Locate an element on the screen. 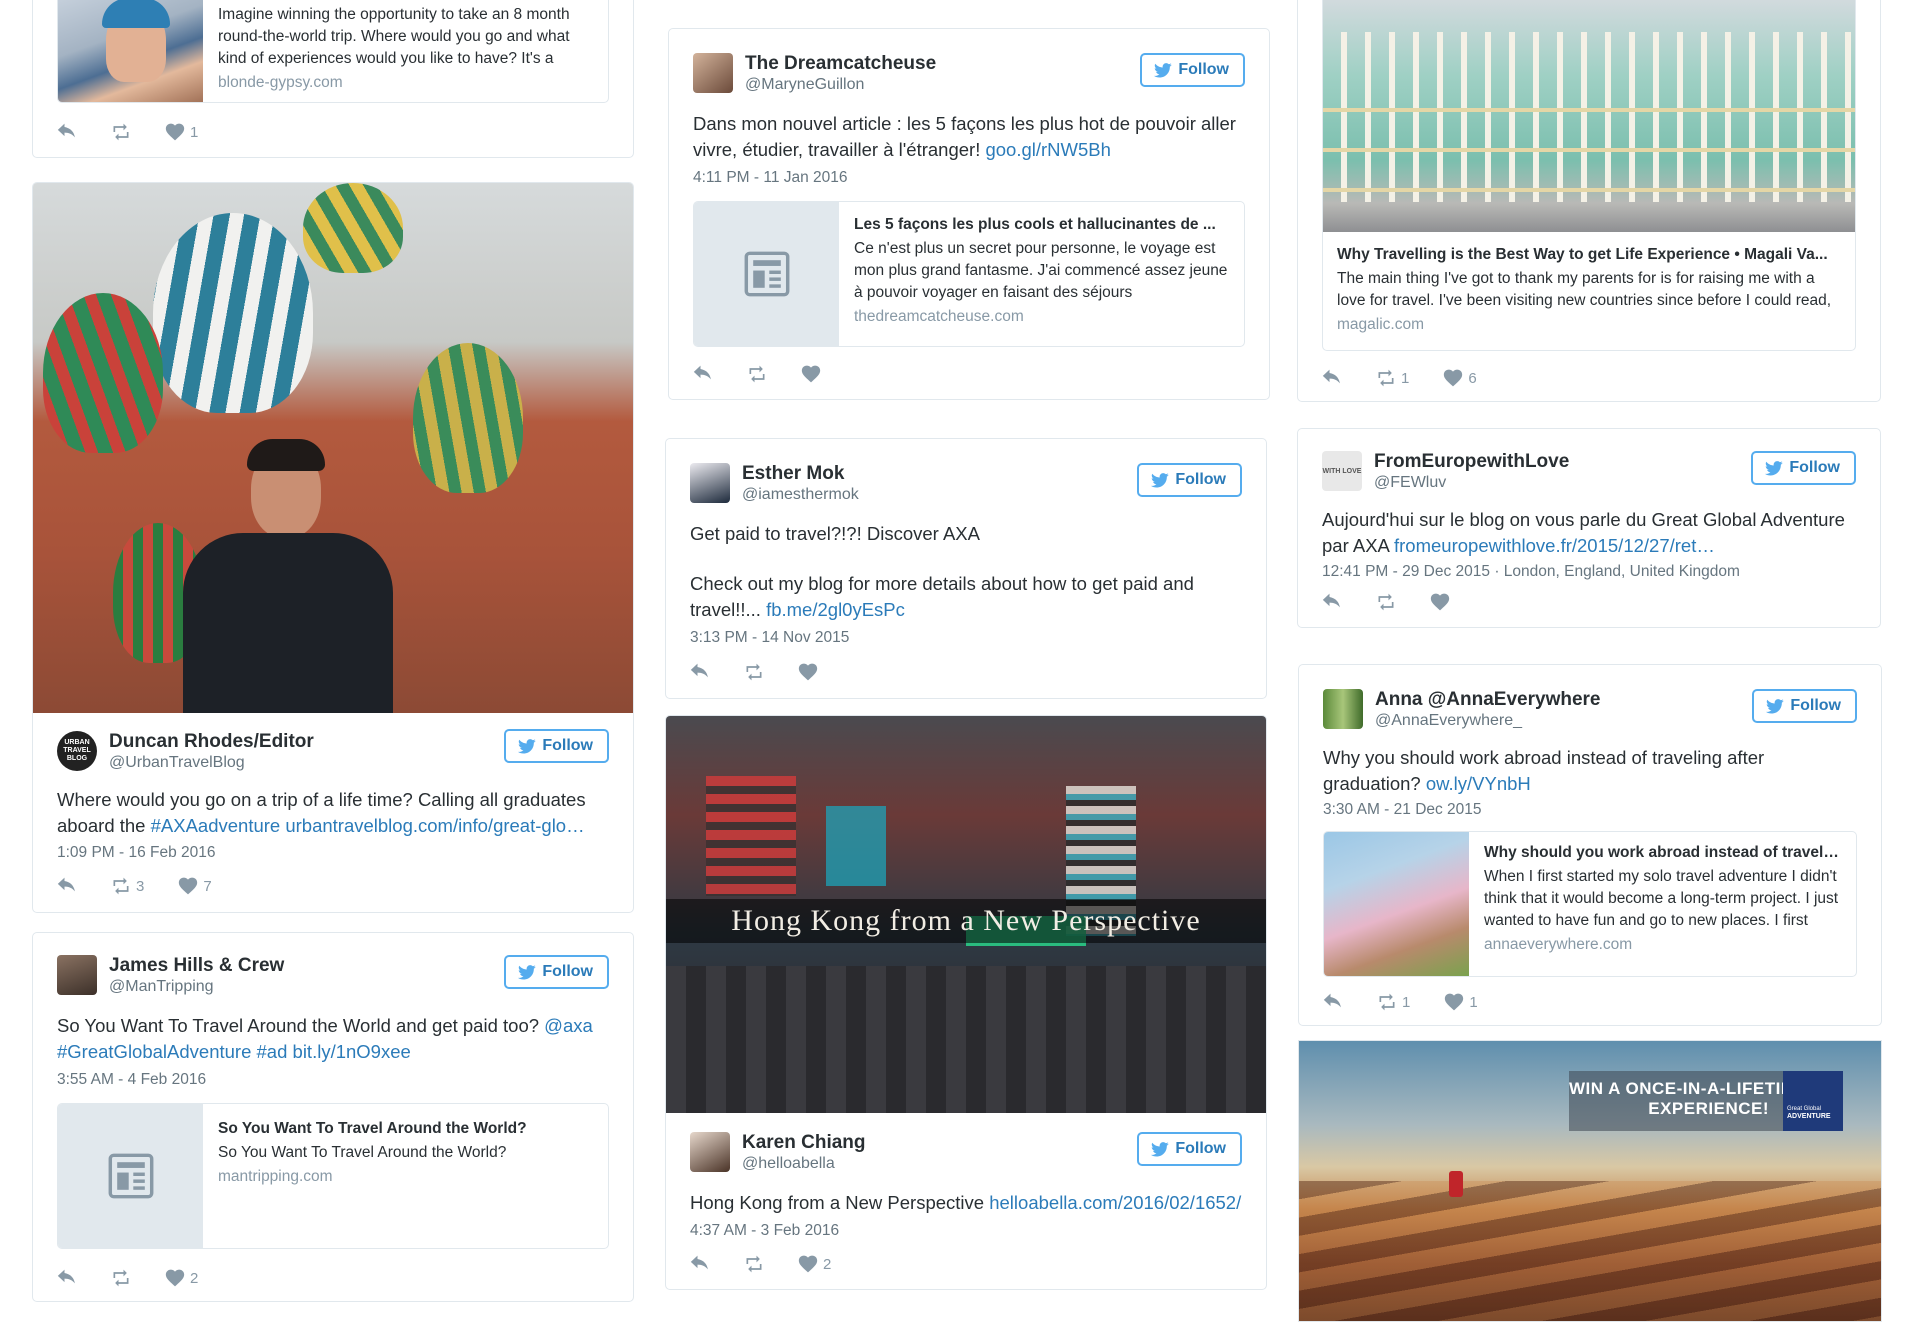  retweet-icon is located at coordinates (121, 1278).